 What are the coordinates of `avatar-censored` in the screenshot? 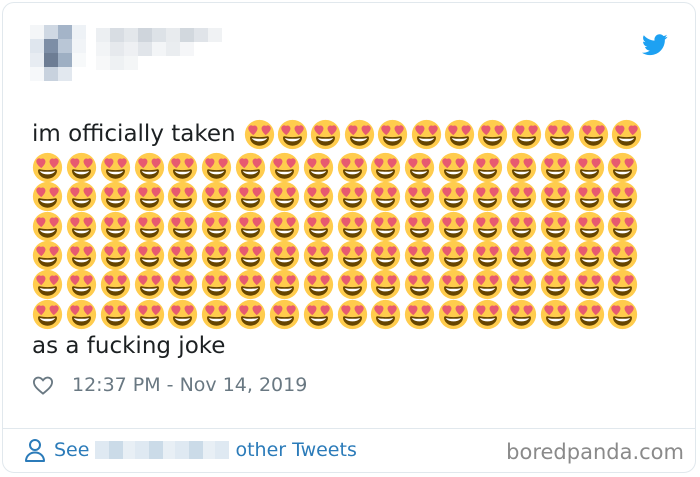 It's located at (58, 53).